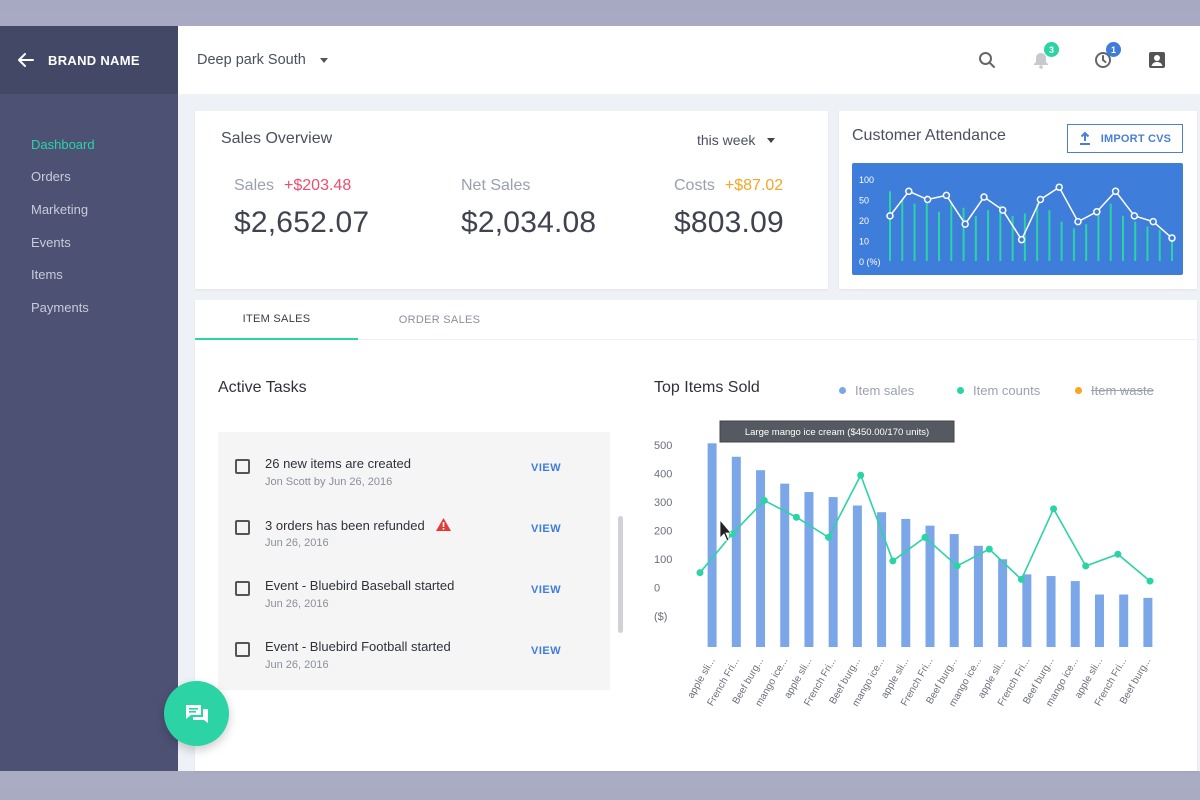 Image resolution: width=1200 pixels, height=800 pixels. Describe the element at coordinates (726, 140) in the screenshot. I see `period-label: this week` at that location.